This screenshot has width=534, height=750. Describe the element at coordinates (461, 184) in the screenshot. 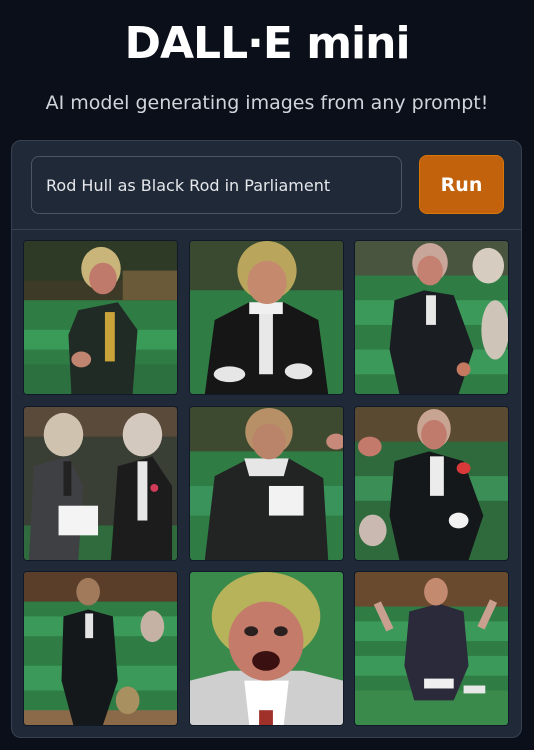

I see `run-button: Run` at that location.